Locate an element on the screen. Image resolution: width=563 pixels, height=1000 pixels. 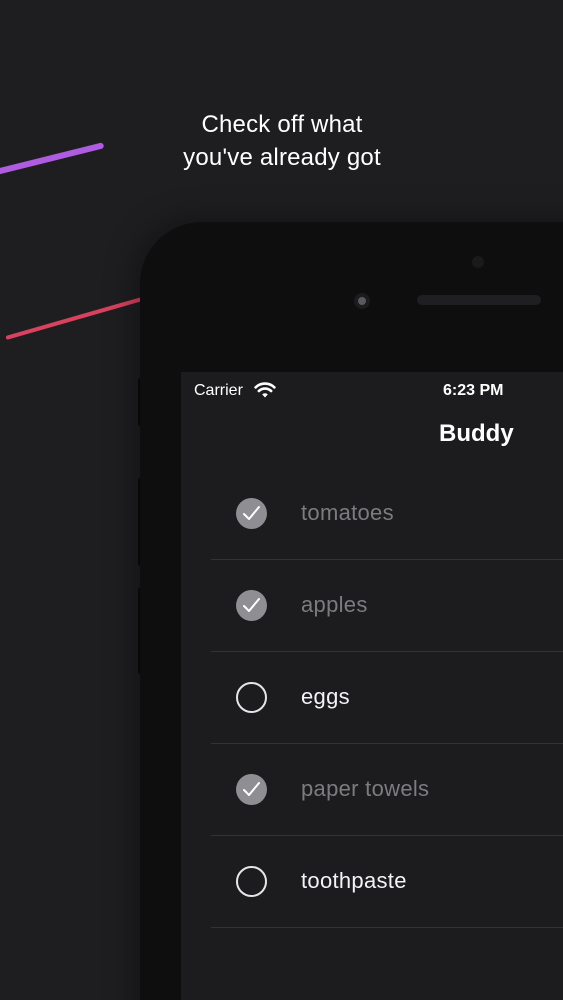
earpiece-speaker is located at coordinates (479, 300).